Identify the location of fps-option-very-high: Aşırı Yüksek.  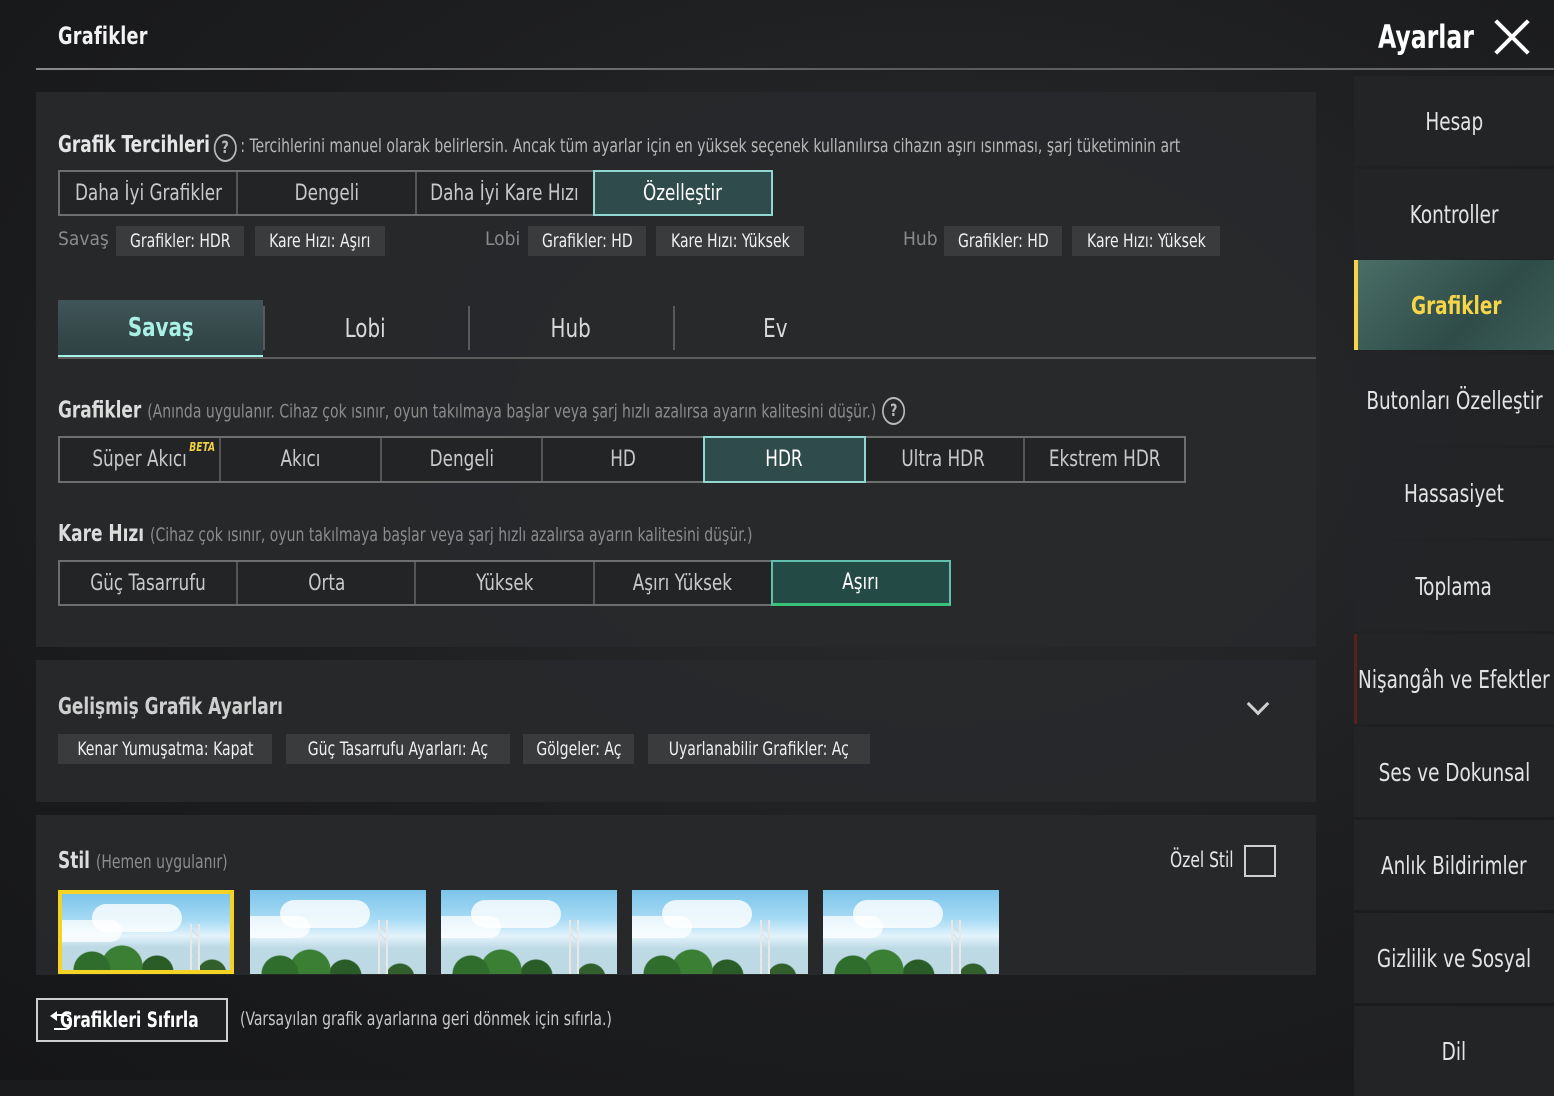
(683, 583).